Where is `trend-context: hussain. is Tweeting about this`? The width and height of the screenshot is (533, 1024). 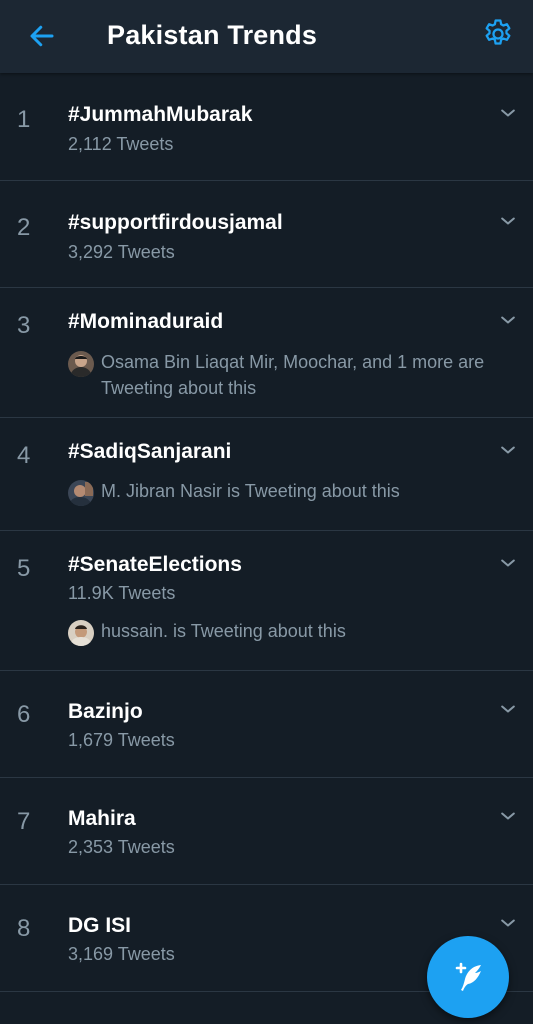
trend-context: hussain. is Tweeting about this is located at coordinates (223, 631).